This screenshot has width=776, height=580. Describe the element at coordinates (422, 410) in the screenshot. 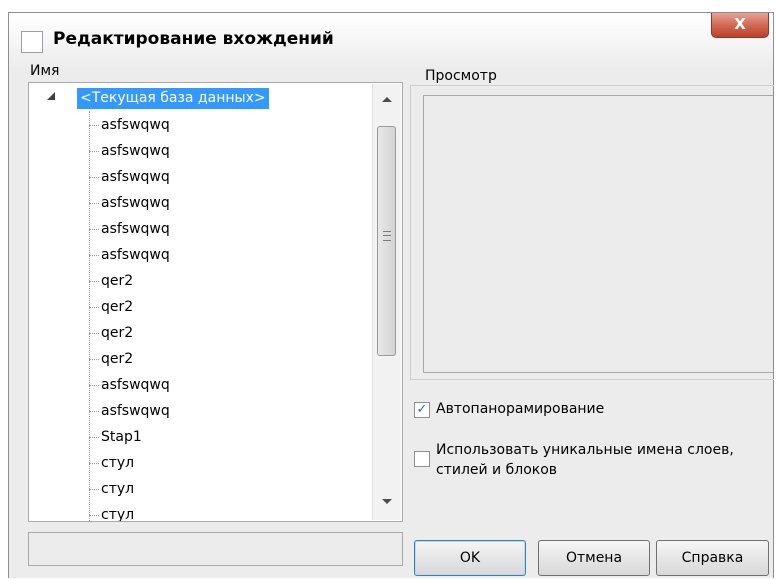

I see `autopan-checkbox: ✓` at that location.